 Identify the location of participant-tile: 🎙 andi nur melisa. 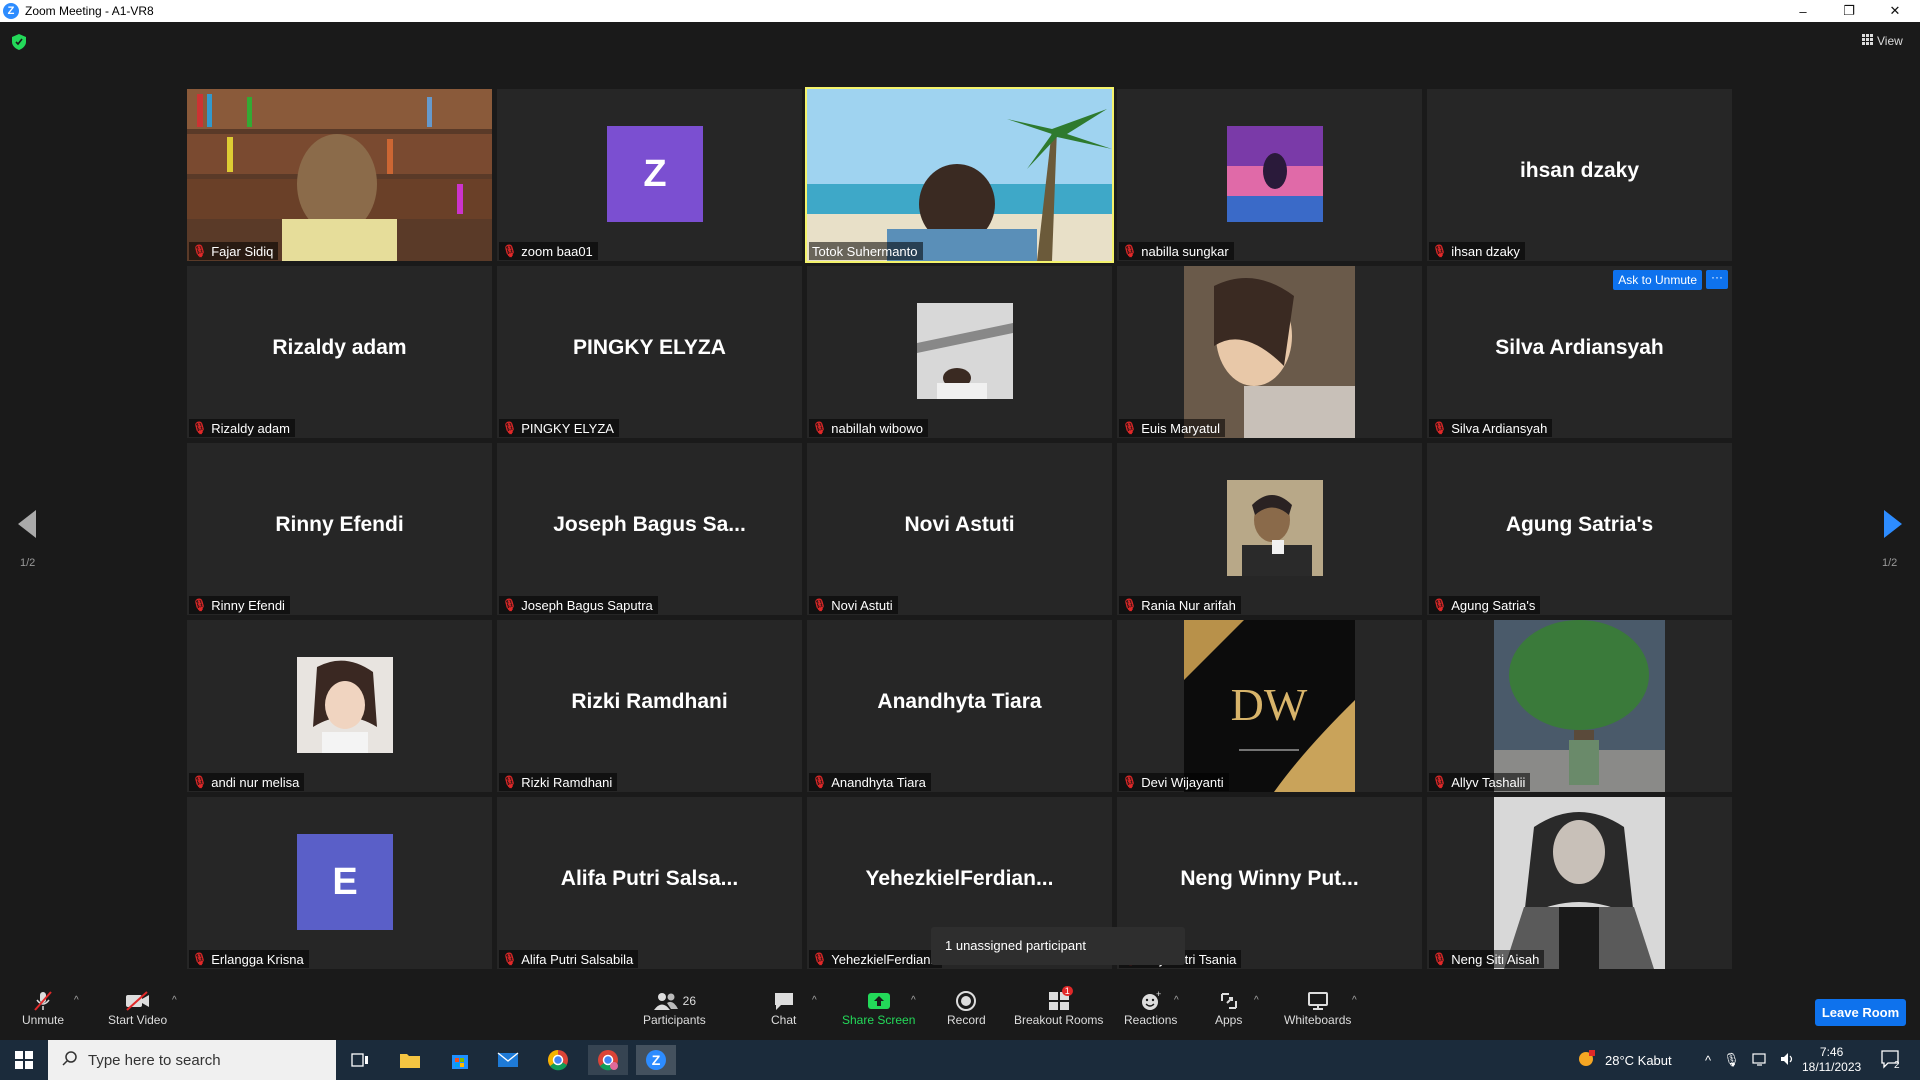
(339, 706).